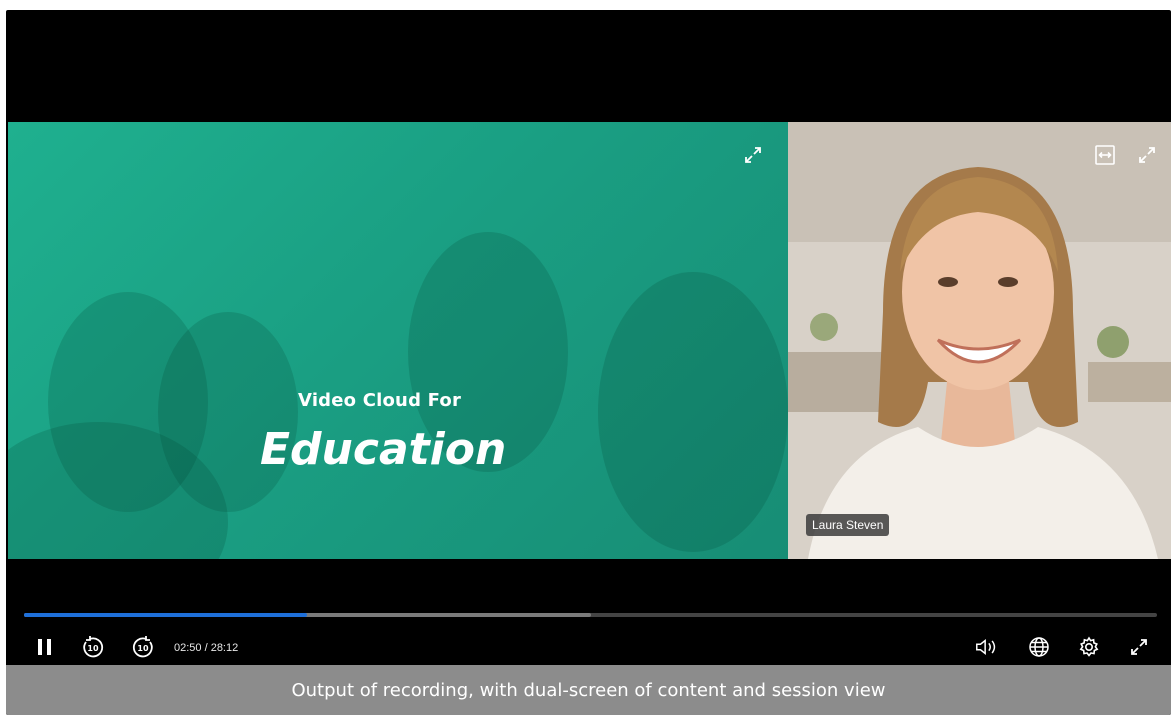 The height and width of the screenshot is (715, 1171). I want to click on slide-subtitle: Video Cloud For, so click(380, 400).